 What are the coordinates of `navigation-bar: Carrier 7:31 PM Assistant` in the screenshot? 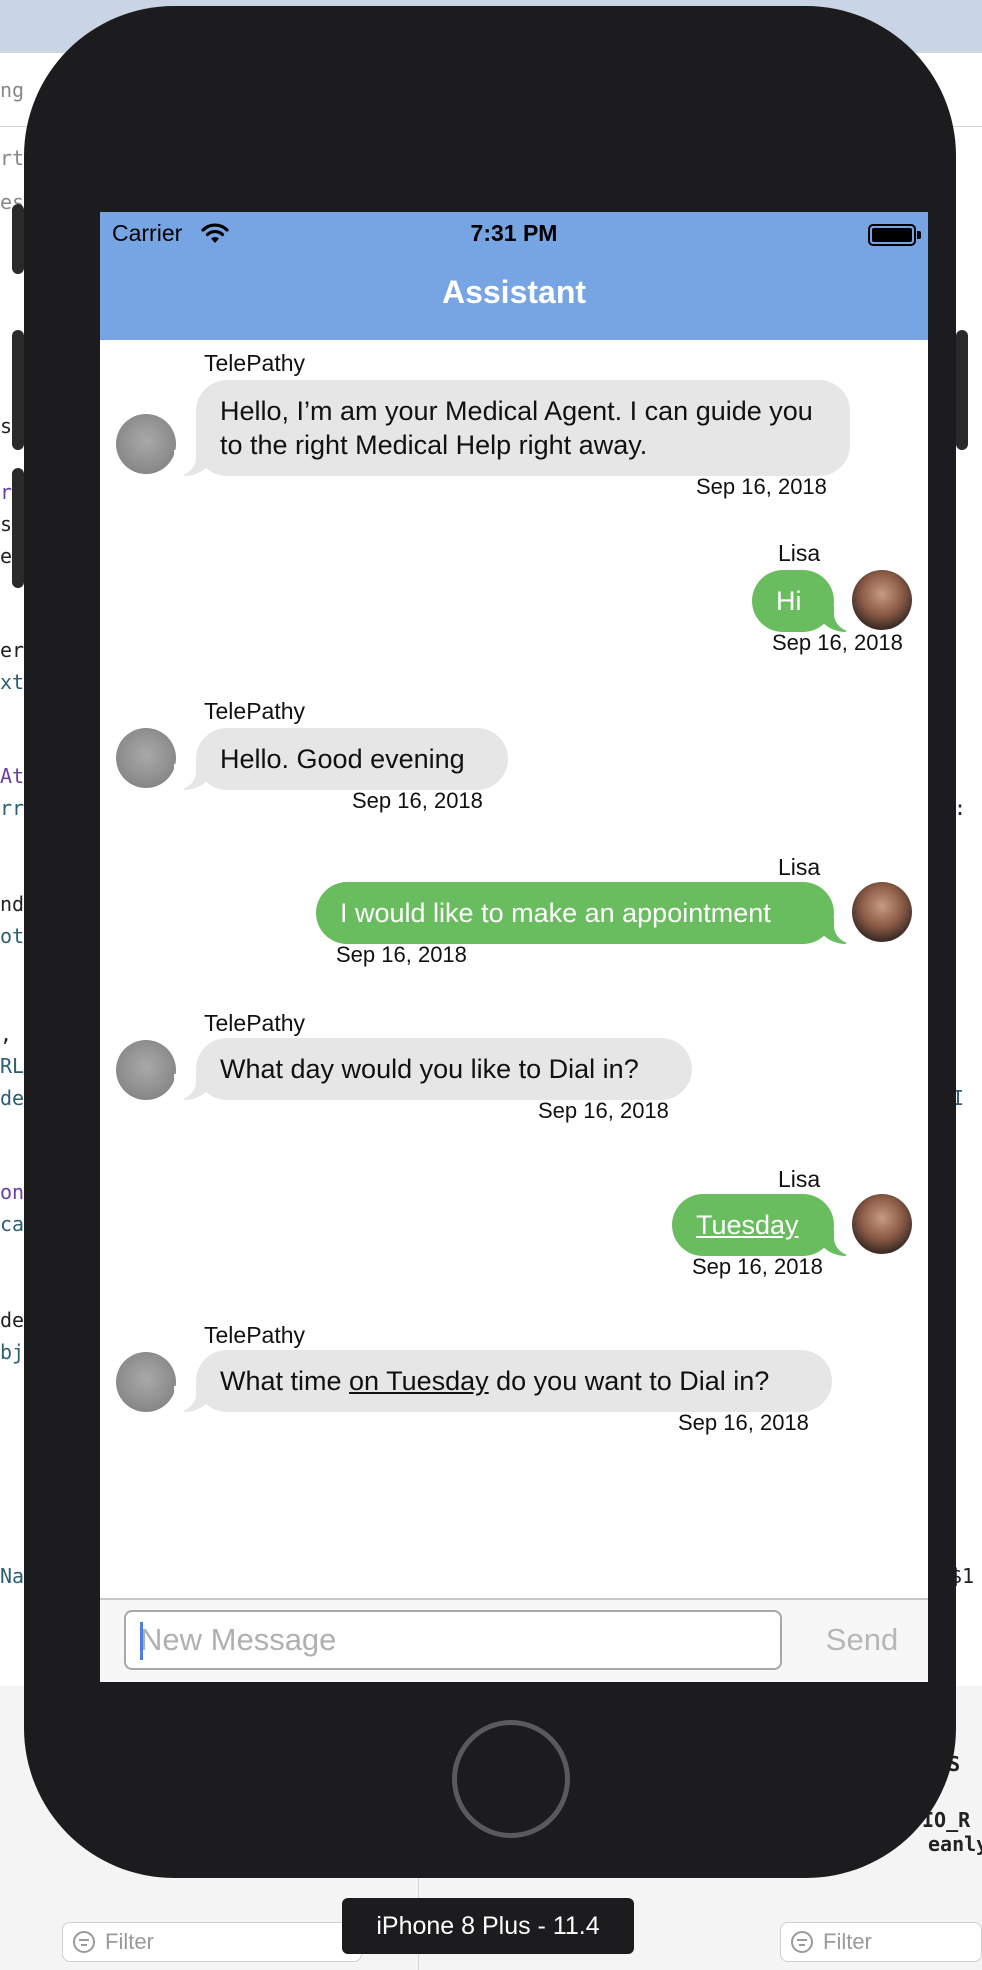 It's located at (514, 276).